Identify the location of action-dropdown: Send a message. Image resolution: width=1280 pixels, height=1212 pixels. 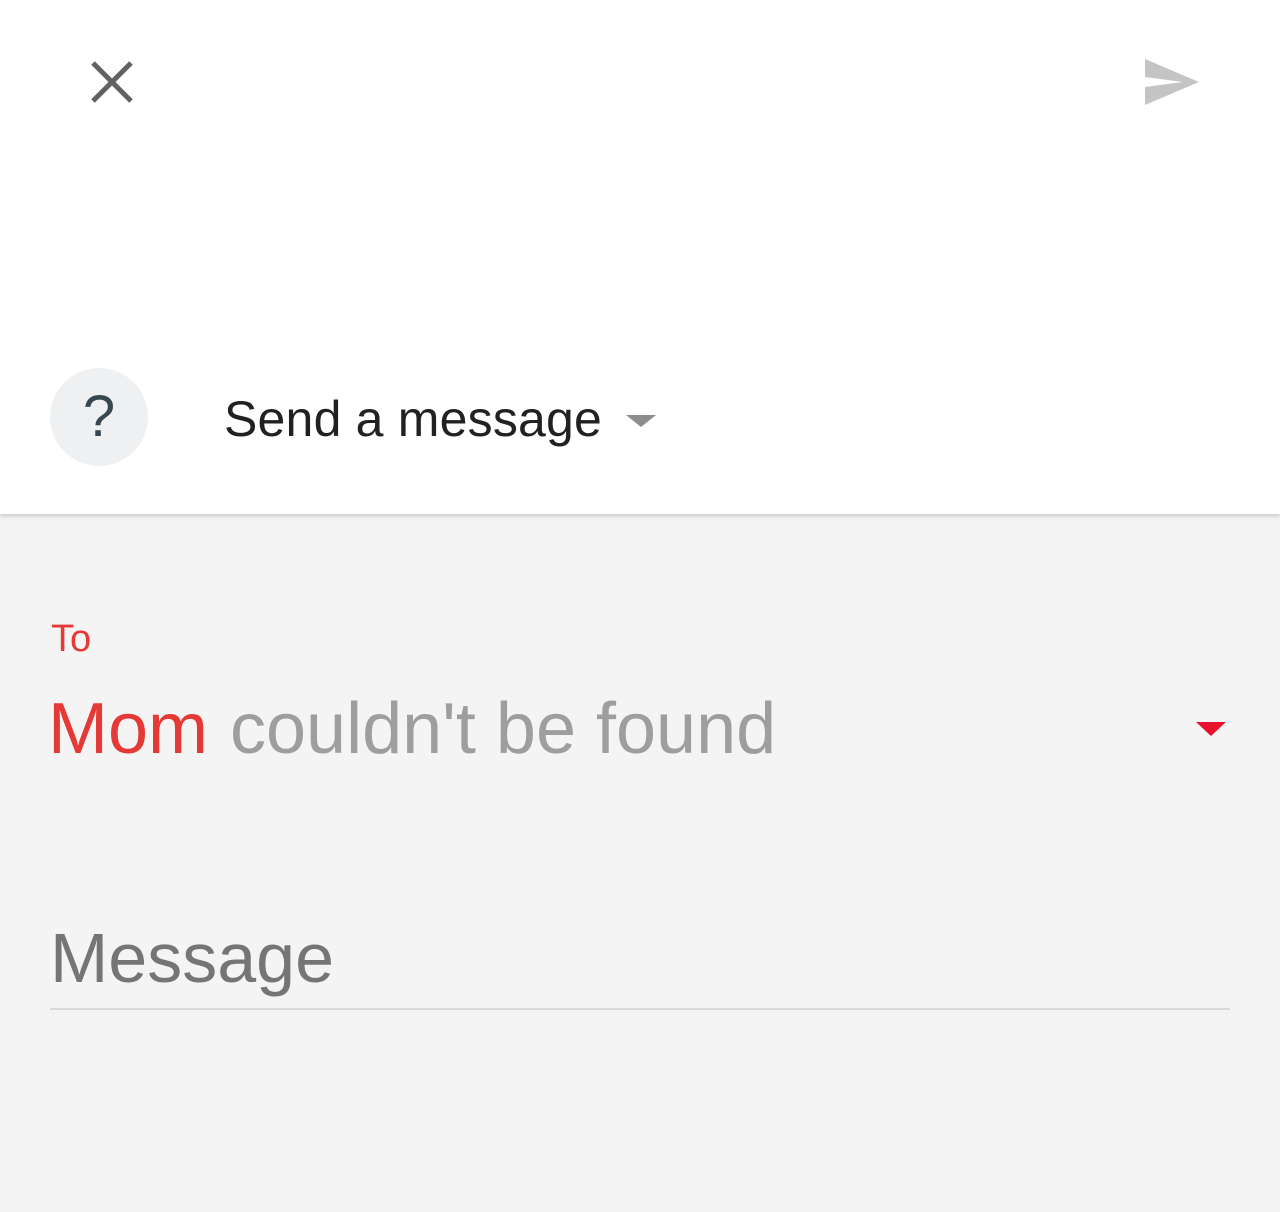
(440, 419).